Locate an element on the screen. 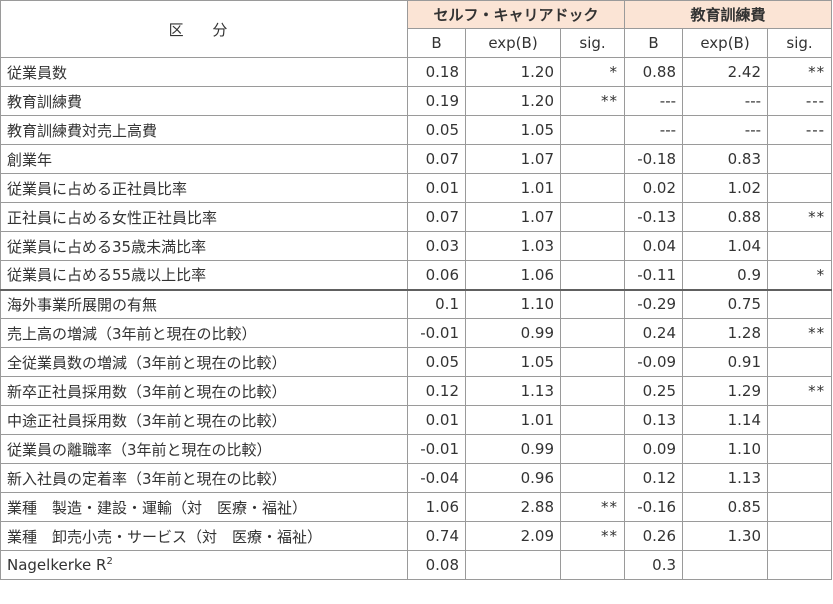 The height and width of the screenshot is (604, 833). row-label: 業種 卸売小売・サービス（対 医療・福祉） is located at coordinates (204, 536).